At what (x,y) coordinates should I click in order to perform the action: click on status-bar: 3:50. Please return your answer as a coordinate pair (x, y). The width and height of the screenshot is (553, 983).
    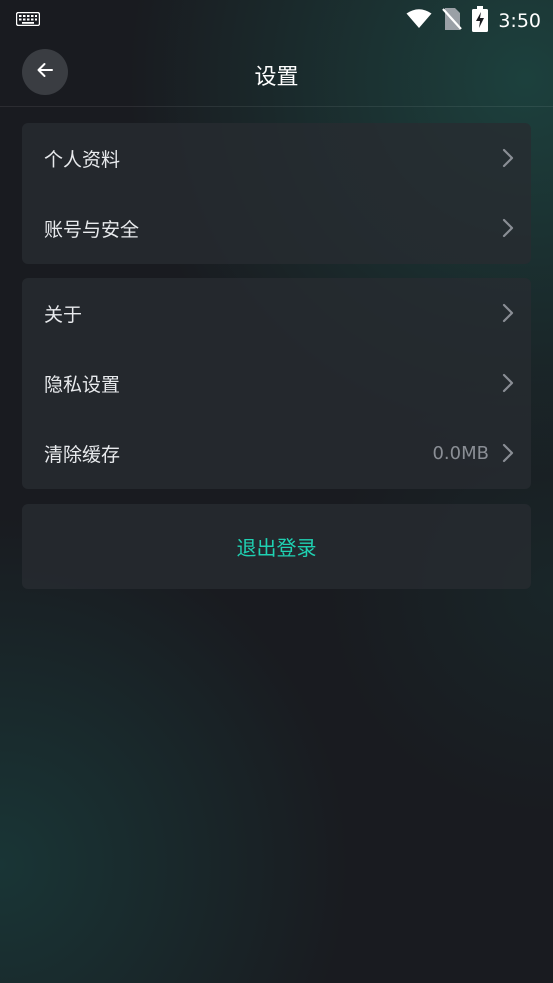
    Looking at the image, I should click on (276, 20).